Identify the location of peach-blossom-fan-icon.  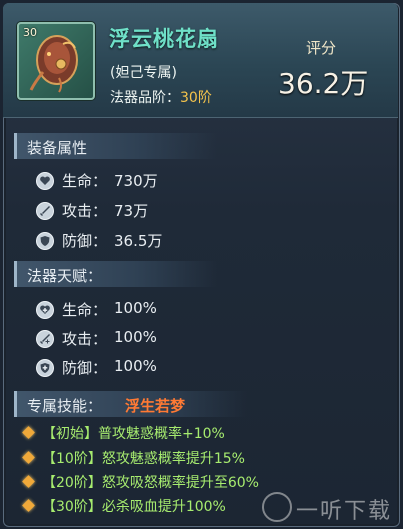
(53, 64).